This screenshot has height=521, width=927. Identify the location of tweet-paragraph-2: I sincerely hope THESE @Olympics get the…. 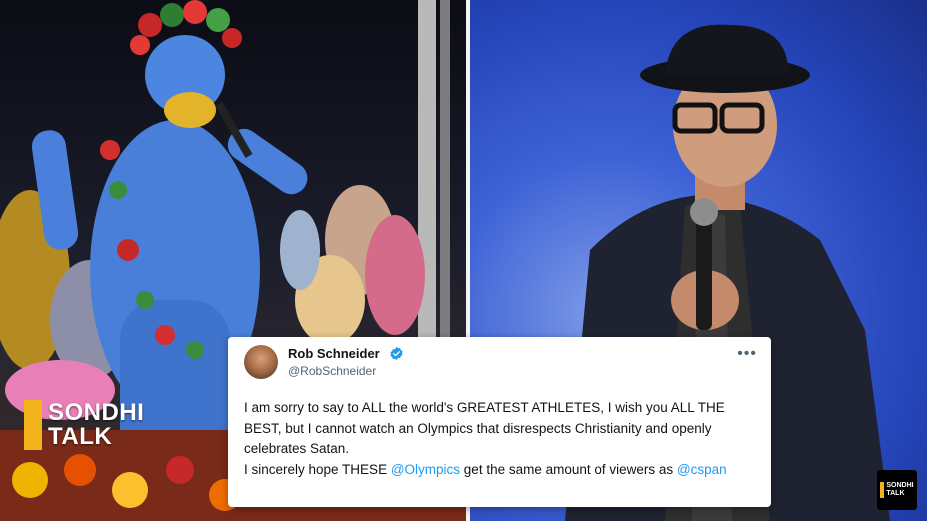
(504, 470).